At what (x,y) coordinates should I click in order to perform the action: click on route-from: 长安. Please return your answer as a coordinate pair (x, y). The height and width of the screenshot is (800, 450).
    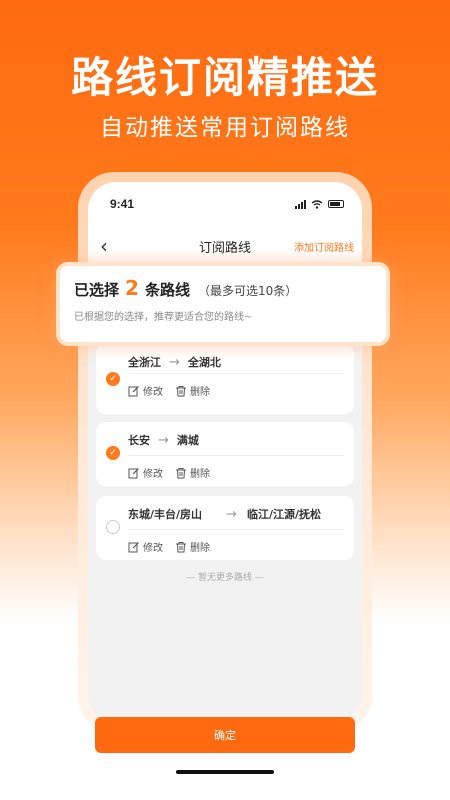
    Looking at the image, I should click on (139, 440).